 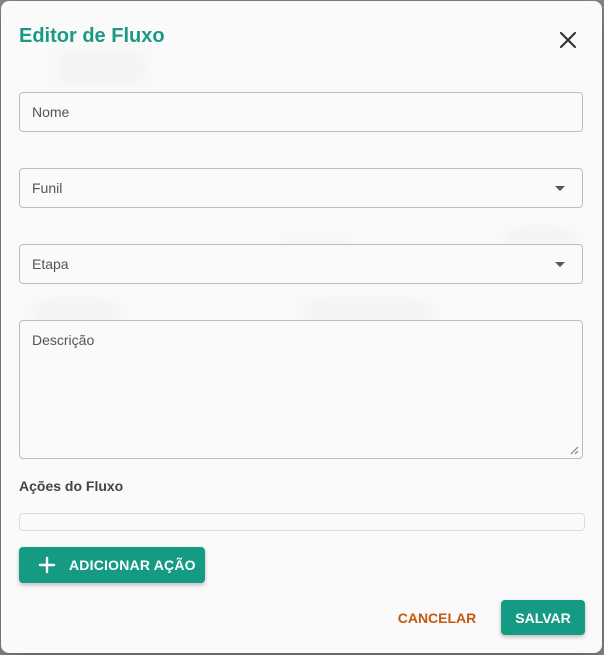 I want to click on name-field: Nome, so click(x=301, y=112).